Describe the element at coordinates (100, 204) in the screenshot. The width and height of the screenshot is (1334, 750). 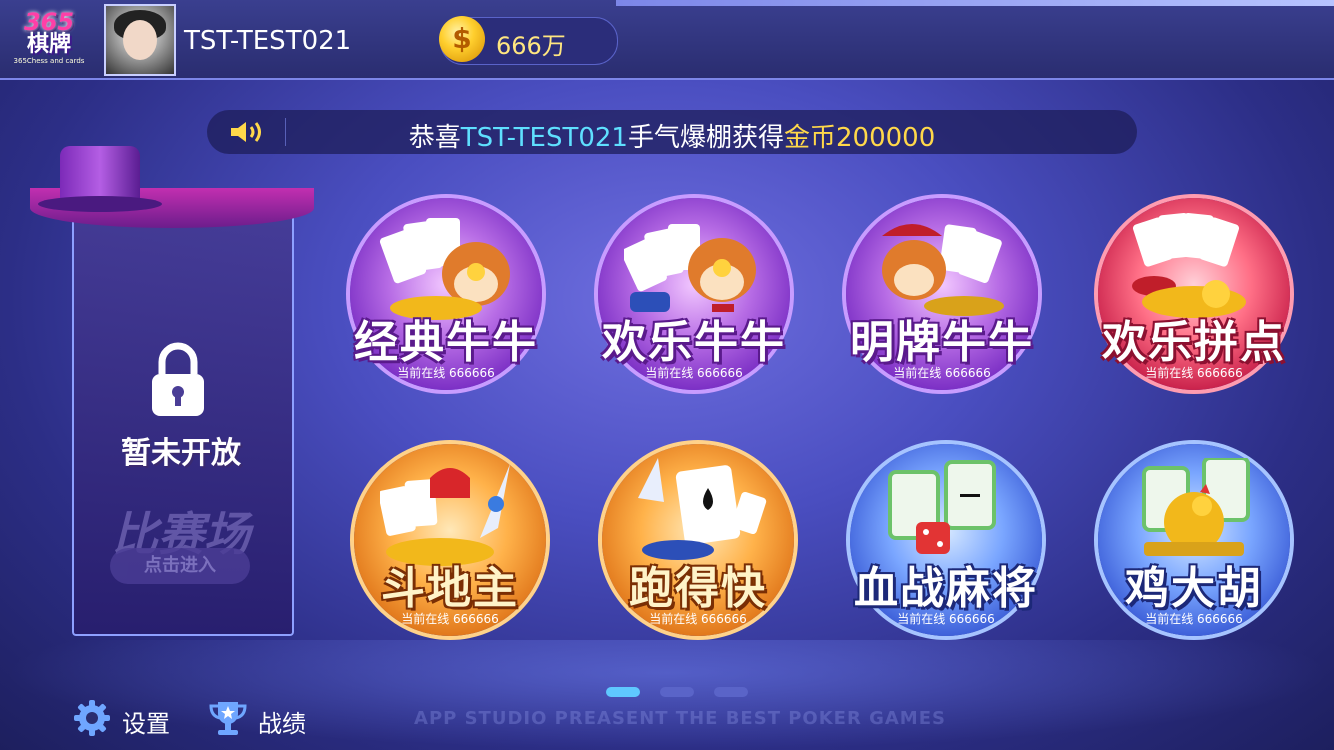
I see `magic-hat-brim` at that location.